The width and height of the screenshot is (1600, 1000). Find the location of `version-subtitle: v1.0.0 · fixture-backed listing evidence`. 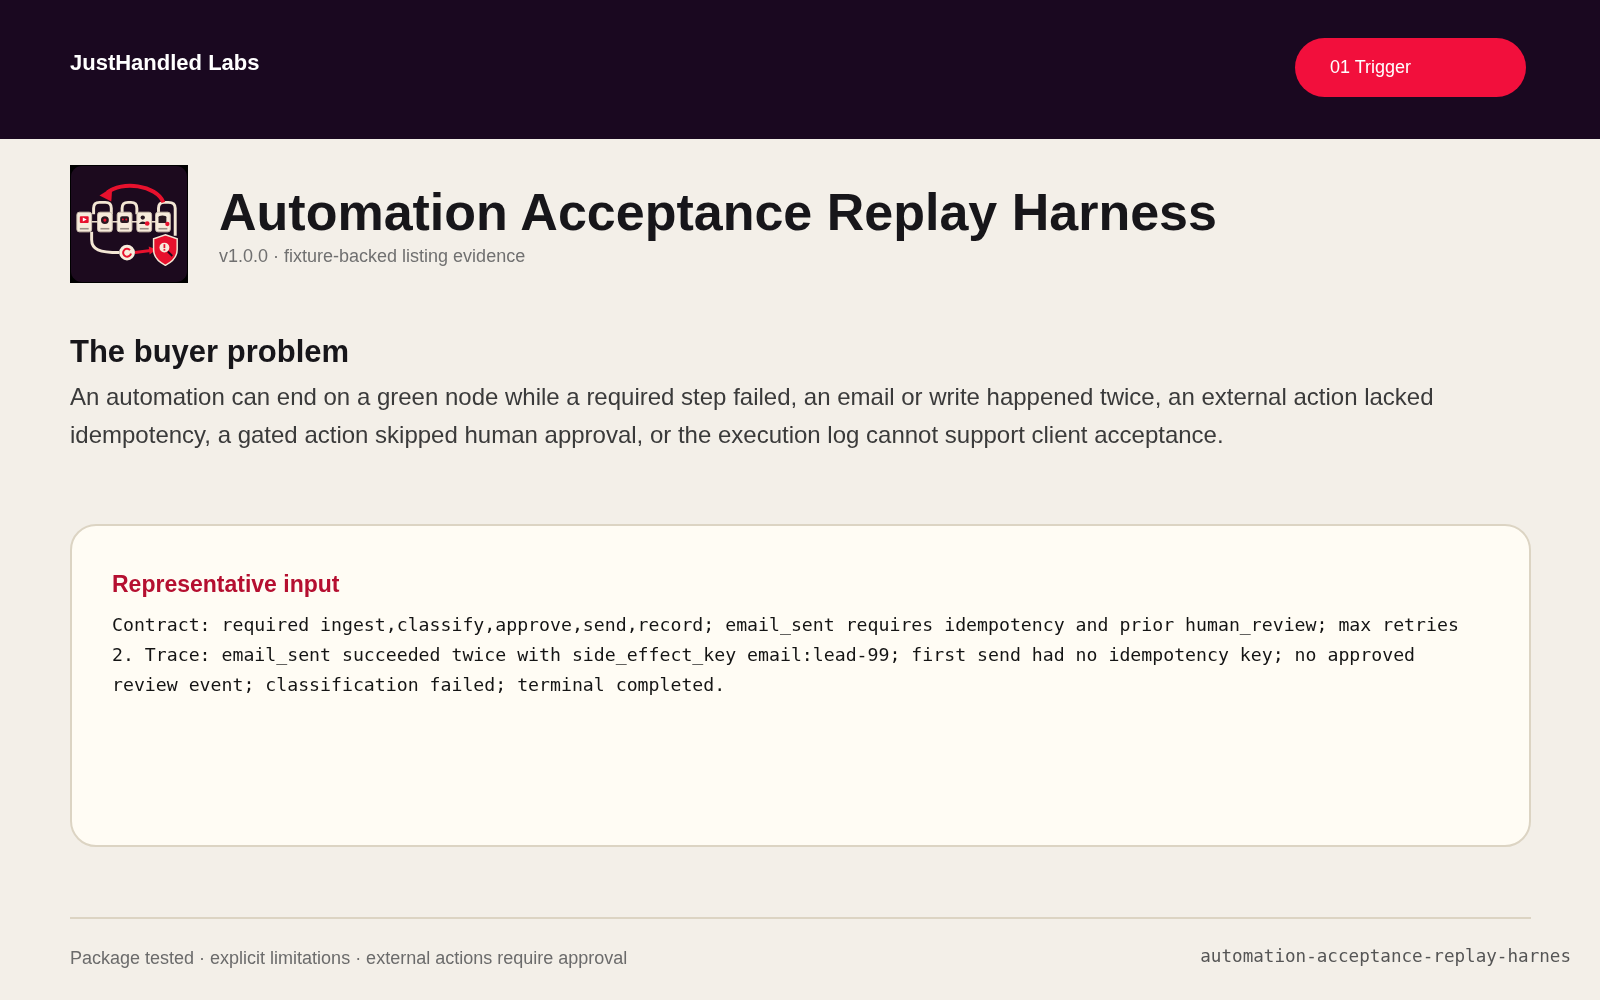

version-subtitle: v1.0.0 · fixture-backed listing evidence is located at coordinates (373, 256).